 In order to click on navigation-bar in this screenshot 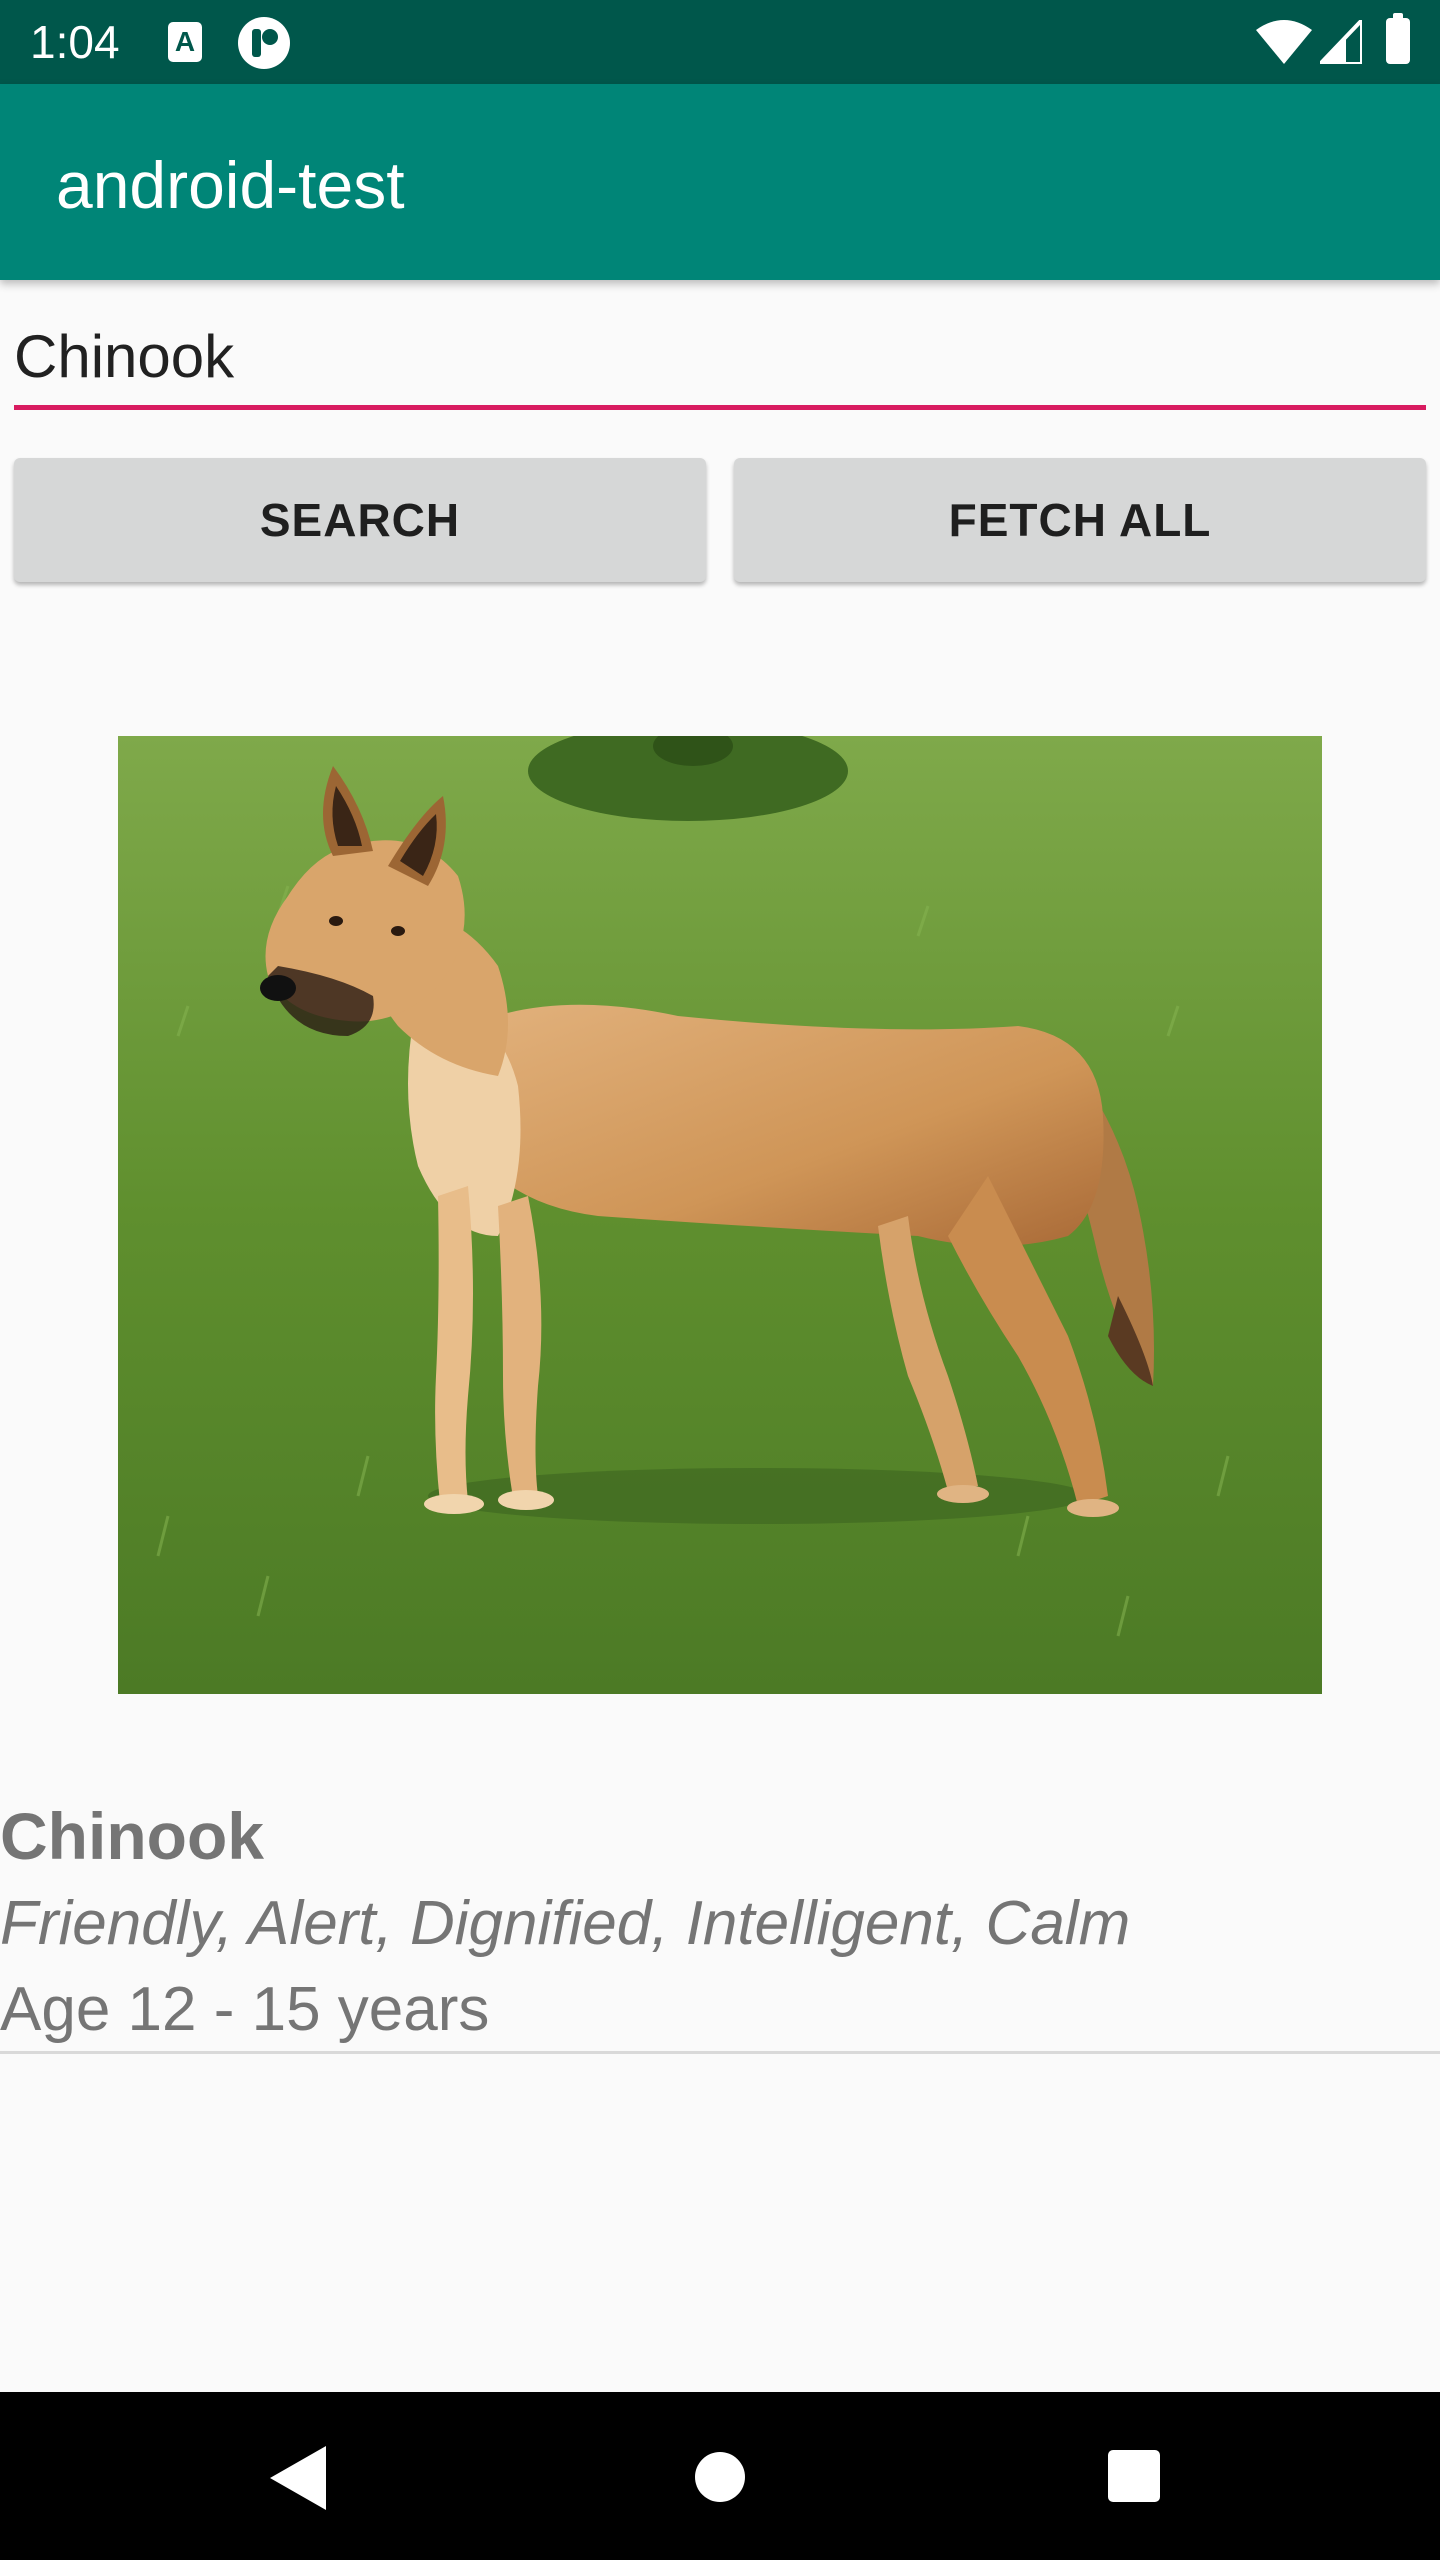, I will do `click(720, 2476)`.